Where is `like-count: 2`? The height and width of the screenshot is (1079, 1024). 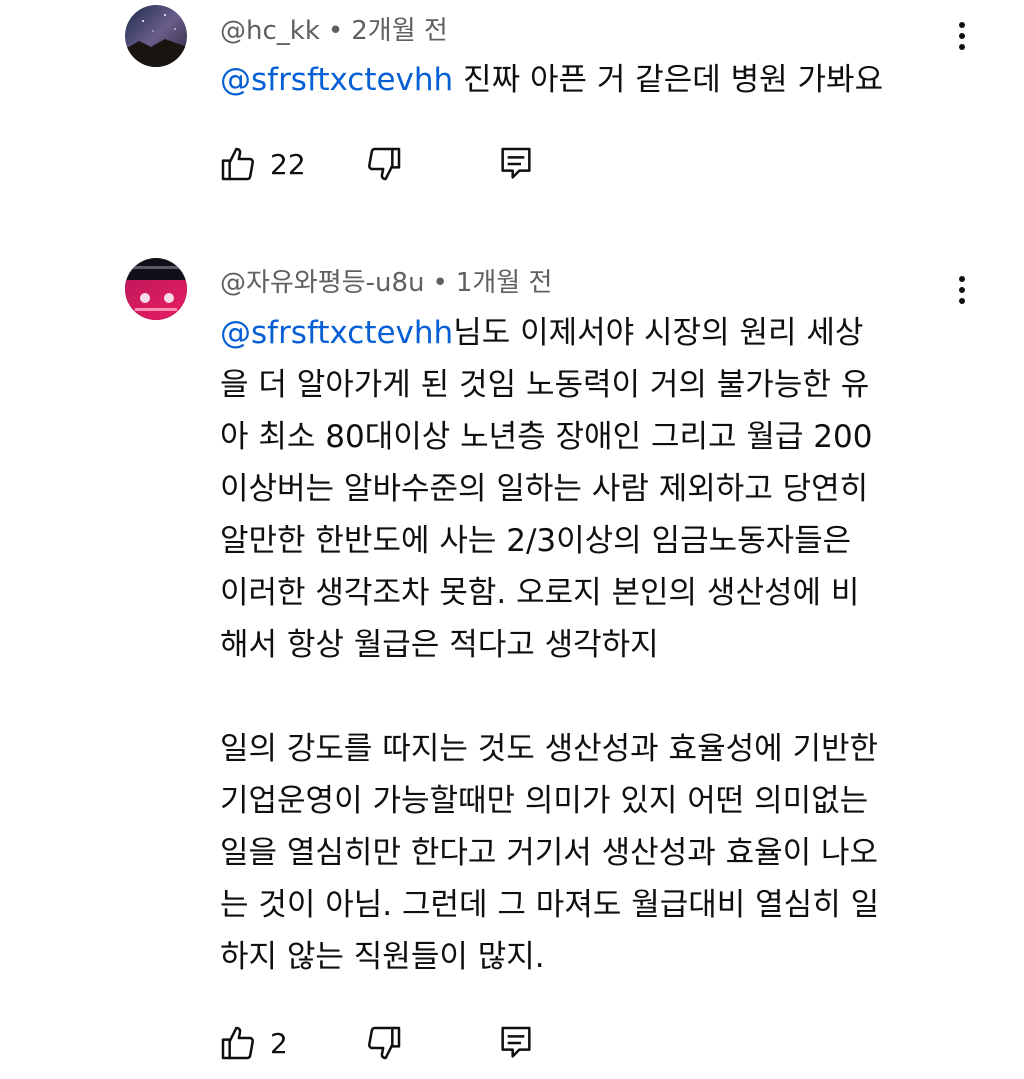 like-count: 2 is located at coordinates (279, 1043).